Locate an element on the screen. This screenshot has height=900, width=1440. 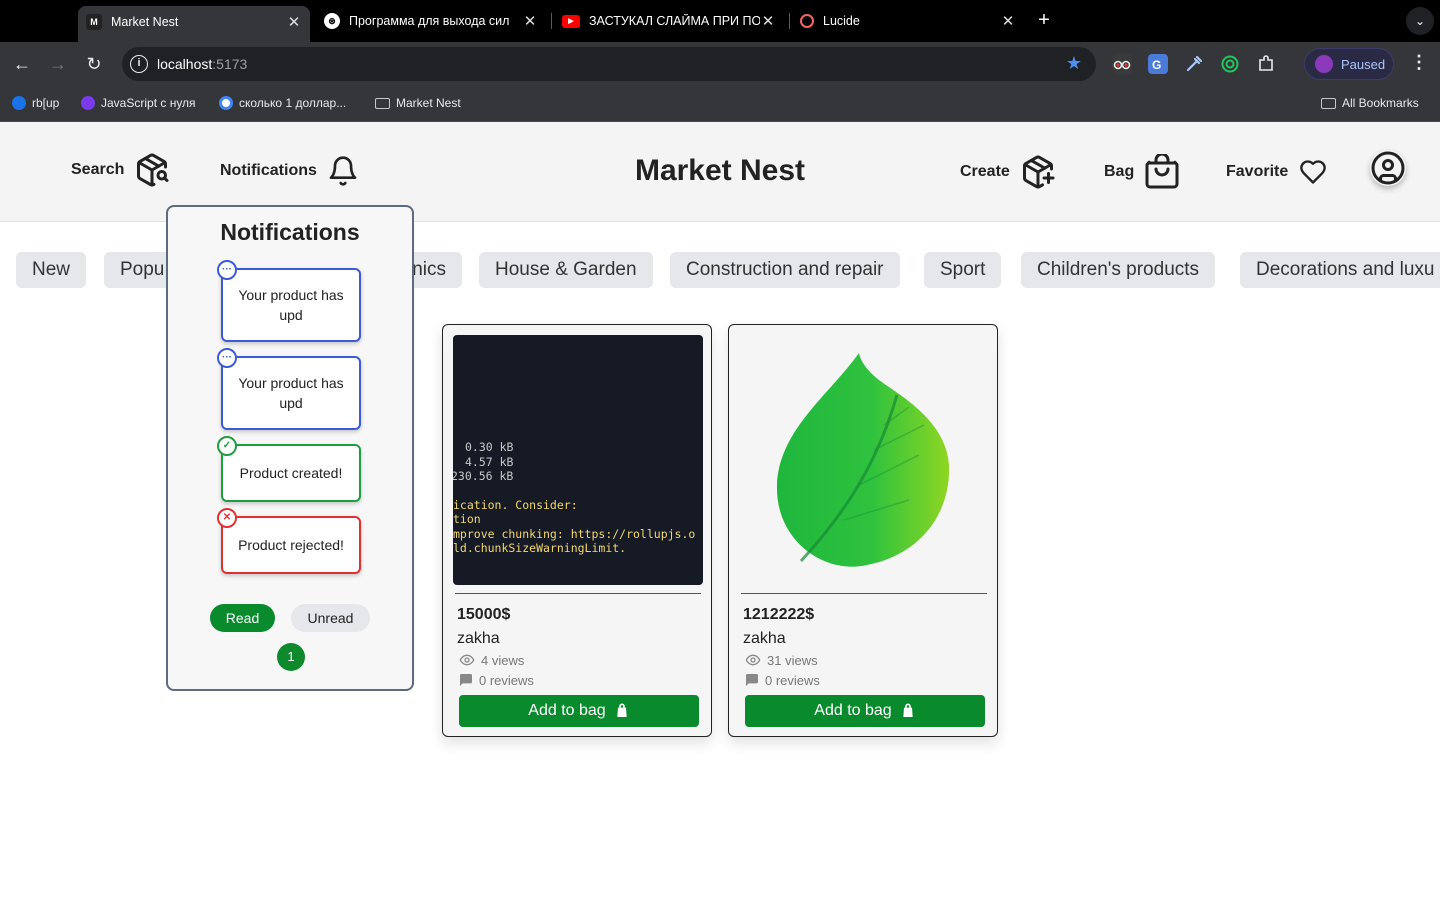
address-bar: i localhost:5173 ★ is located at coordinates (609, 64).